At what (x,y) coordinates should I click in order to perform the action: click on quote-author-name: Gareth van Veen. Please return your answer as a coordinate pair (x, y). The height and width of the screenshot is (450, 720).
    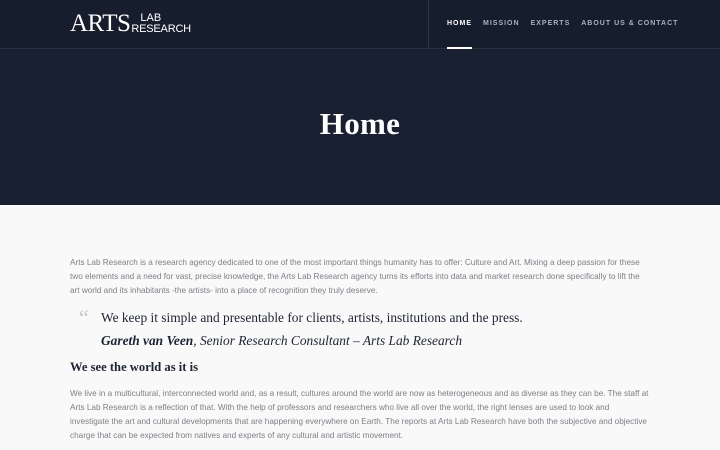
    Looking at the image, I should click on (147, 340).